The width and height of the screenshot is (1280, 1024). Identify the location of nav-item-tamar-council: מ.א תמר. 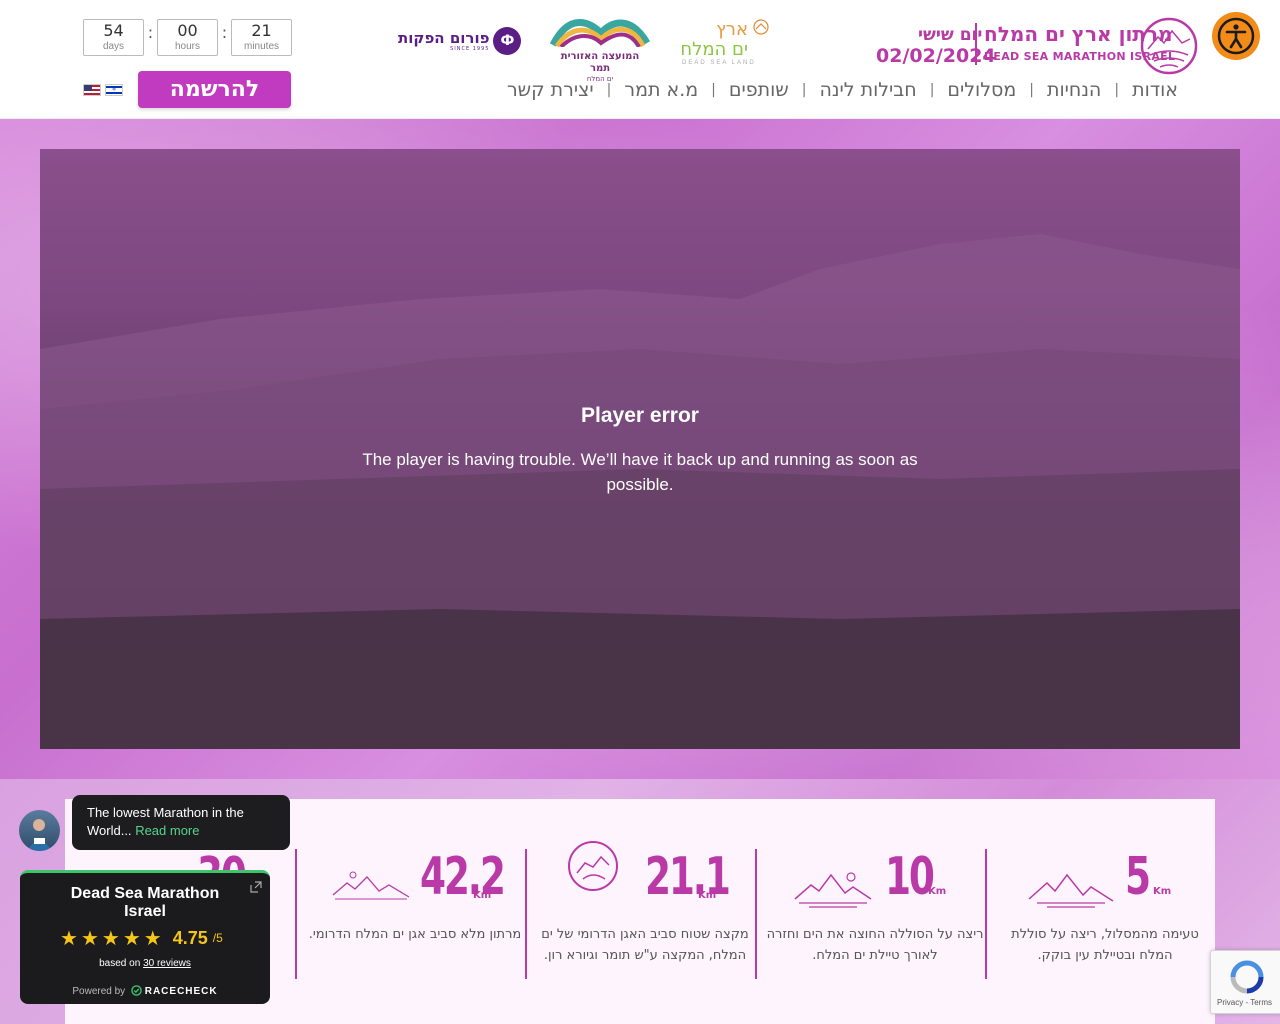
(661, 90).